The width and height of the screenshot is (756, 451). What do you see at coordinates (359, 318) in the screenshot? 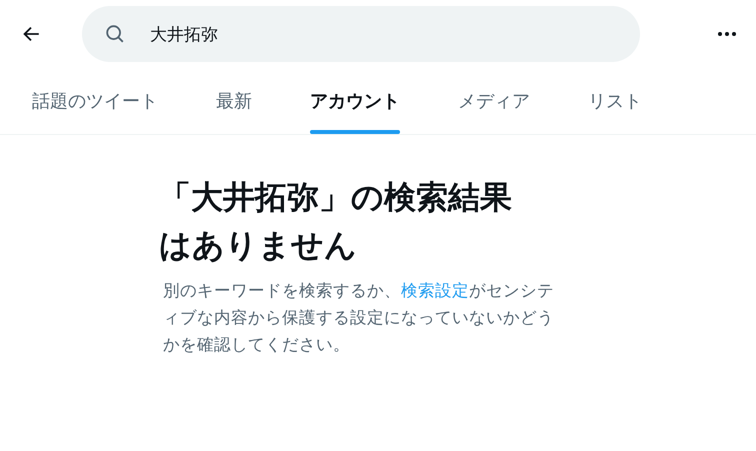
I see `empty-state-message: 別のキーワードを検索するか、検索設定がセンシティブな内容から保護する設定になっていないかどうかを確認してください。` at bounding box center [359, 318].